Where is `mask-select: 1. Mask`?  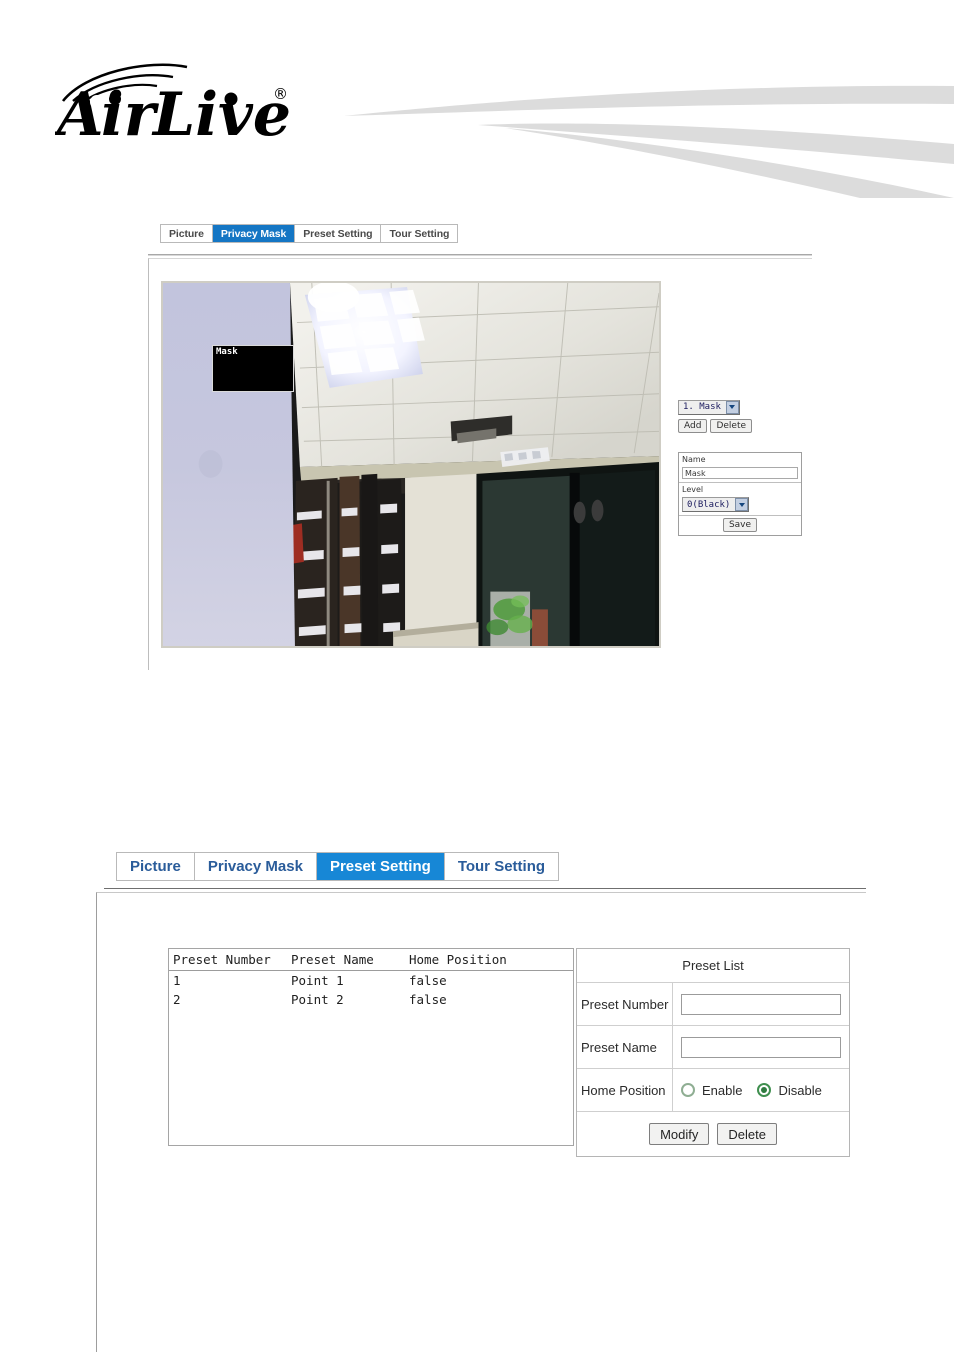
mask-select: 1. Mask is located at coordinates (709, 407).